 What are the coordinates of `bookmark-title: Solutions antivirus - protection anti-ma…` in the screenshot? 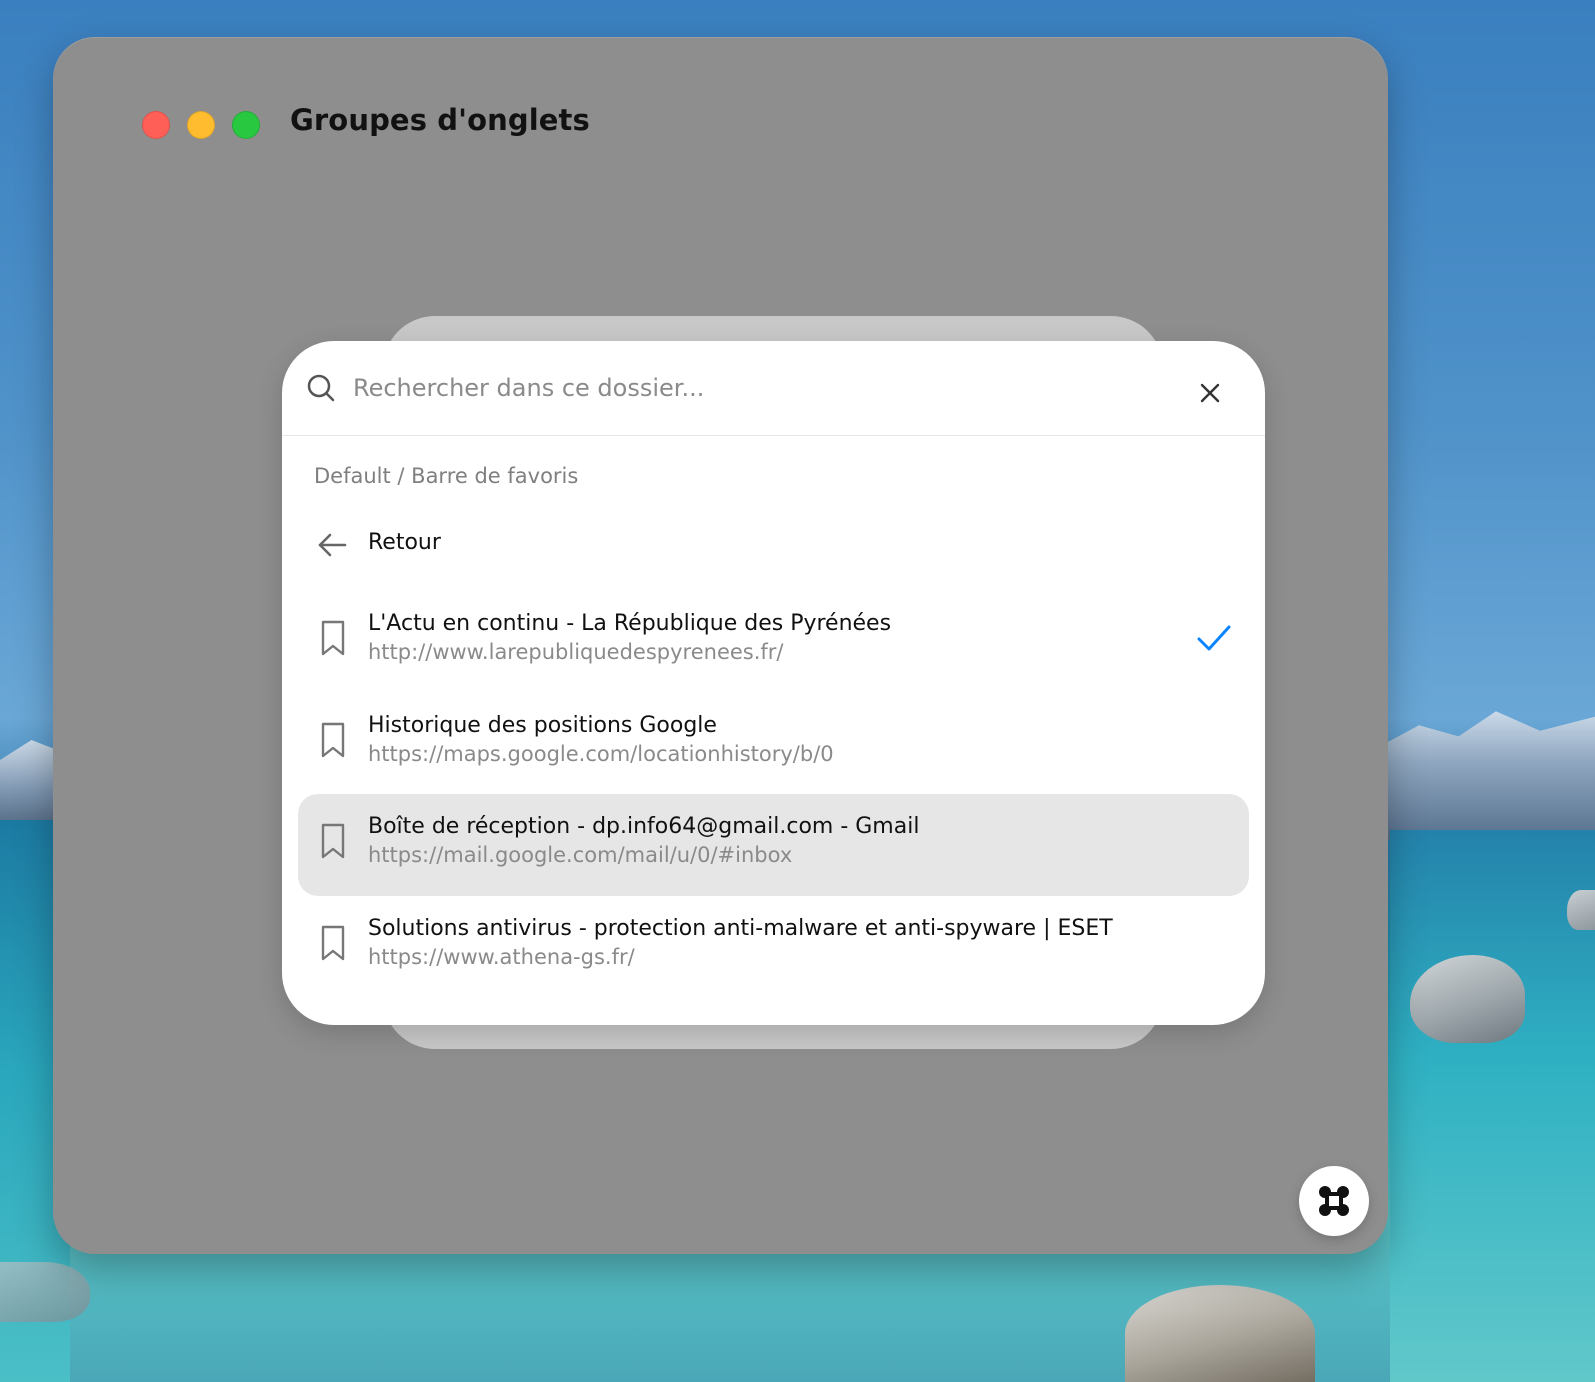 It's located at (740, 928).